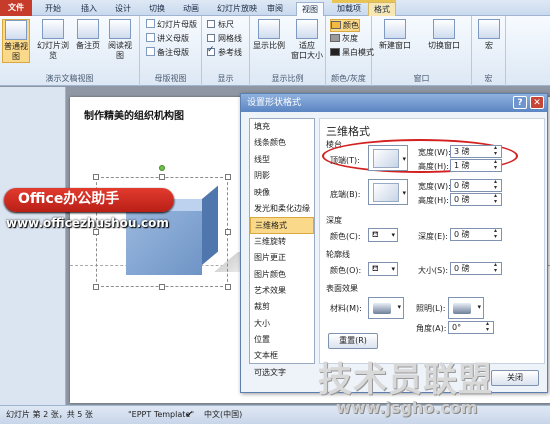 The height and width of the screenshot is (424, 550). What do you see at coordinates (537, 102) in the screenshot?
I see `close-icon: ✕` at bounding box center [537, 102].